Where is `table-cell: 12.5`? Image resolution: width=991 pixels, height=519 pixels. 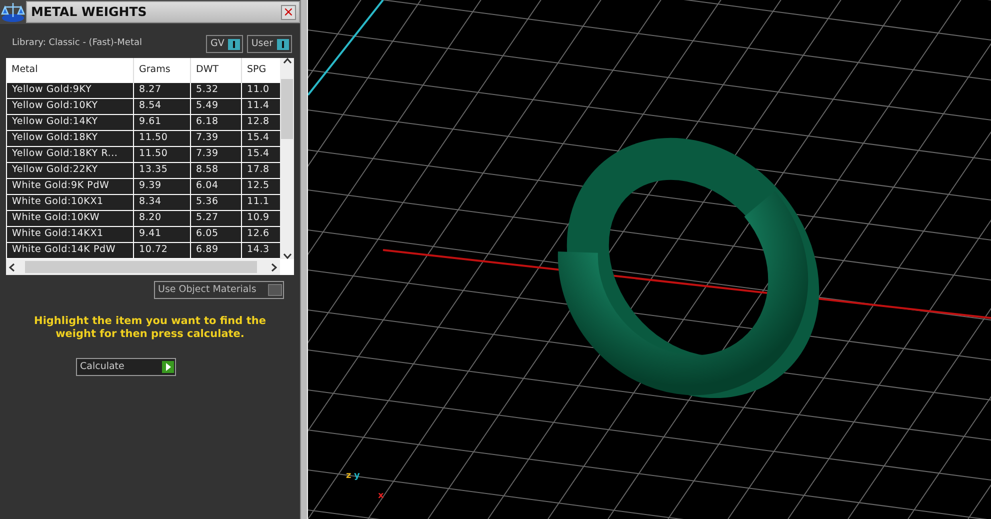
table-cell: 12.5 is located at coordinates (261, 186).